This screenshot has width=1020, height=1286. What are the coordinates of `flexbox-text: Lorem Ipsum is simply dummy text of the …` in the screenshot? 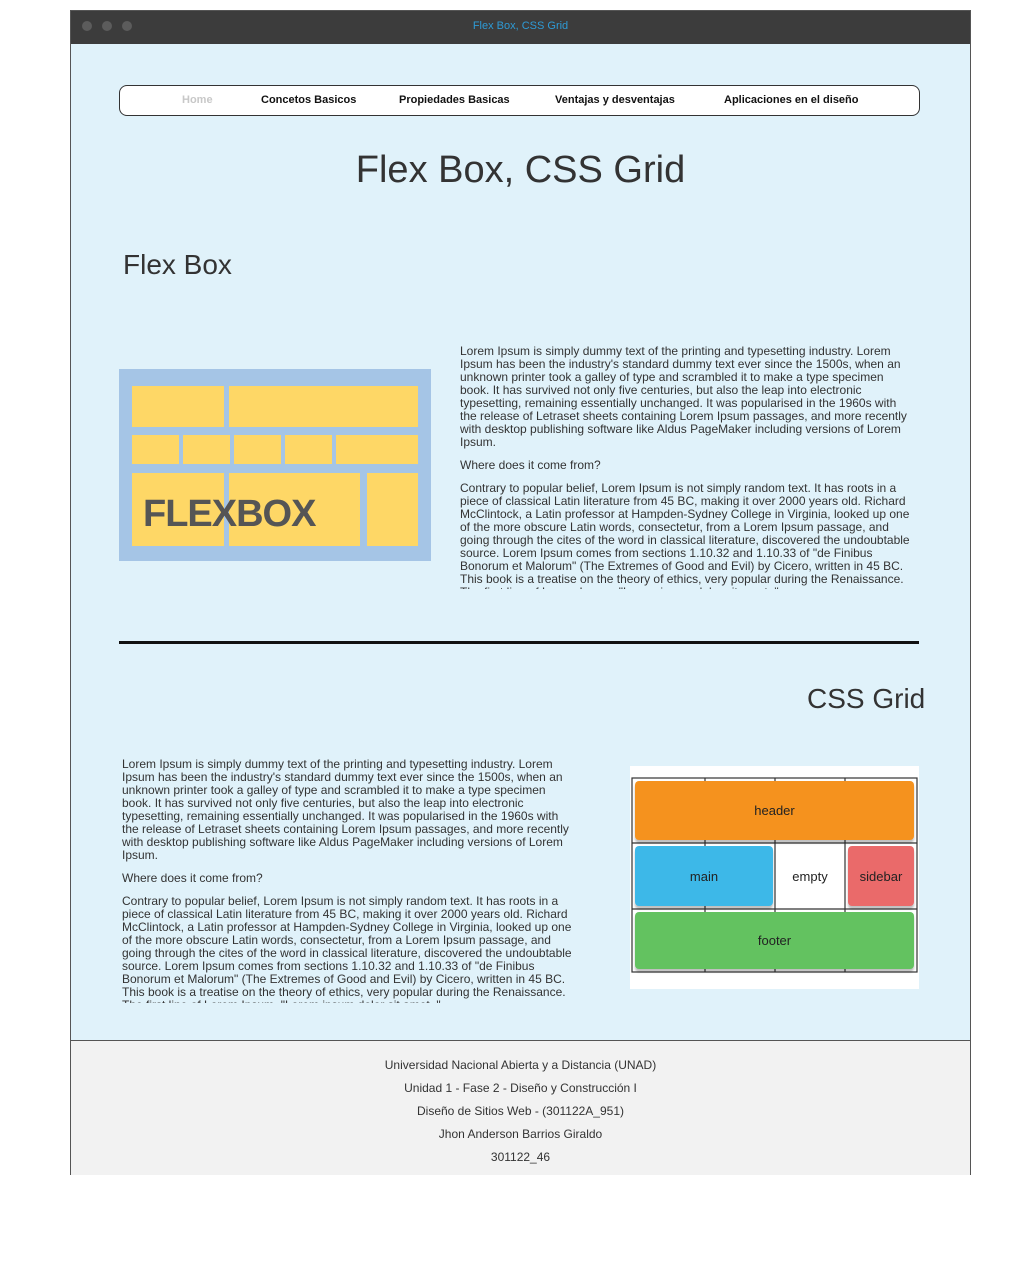 It's located at (688, 467).